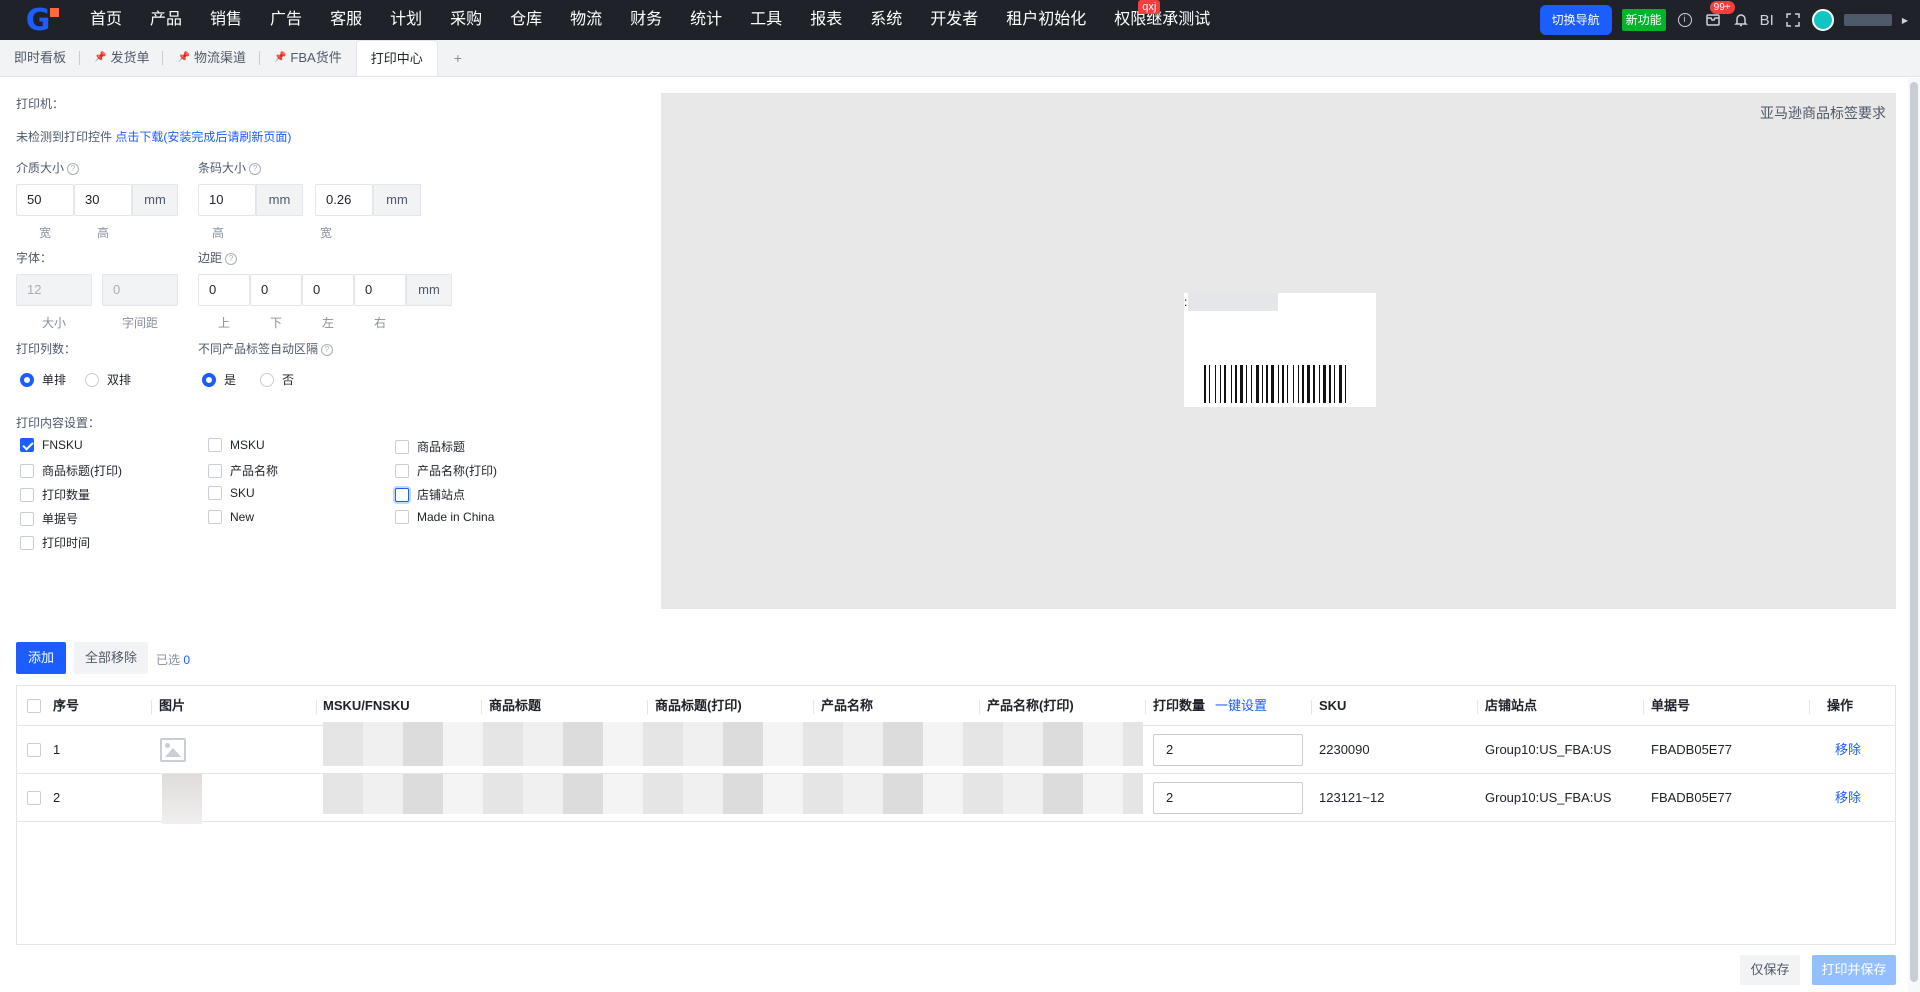 The width and height of the screenshot is (1920, 992). Describe the element at coordinates (1905, 20) in the screenshot. I see `caret-right-icon: ▶` at that location.